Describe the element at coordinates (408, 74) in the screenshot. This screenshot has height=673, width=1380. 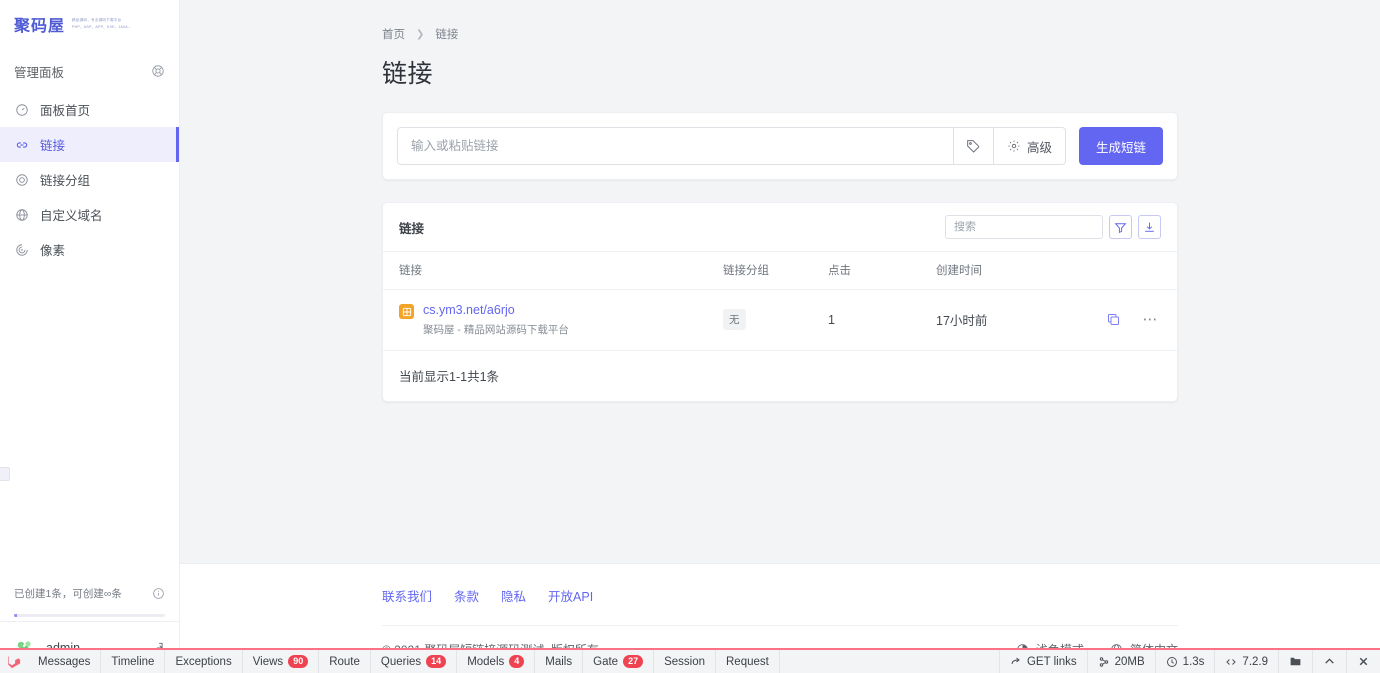
I see `page-title: 链接` at that location.